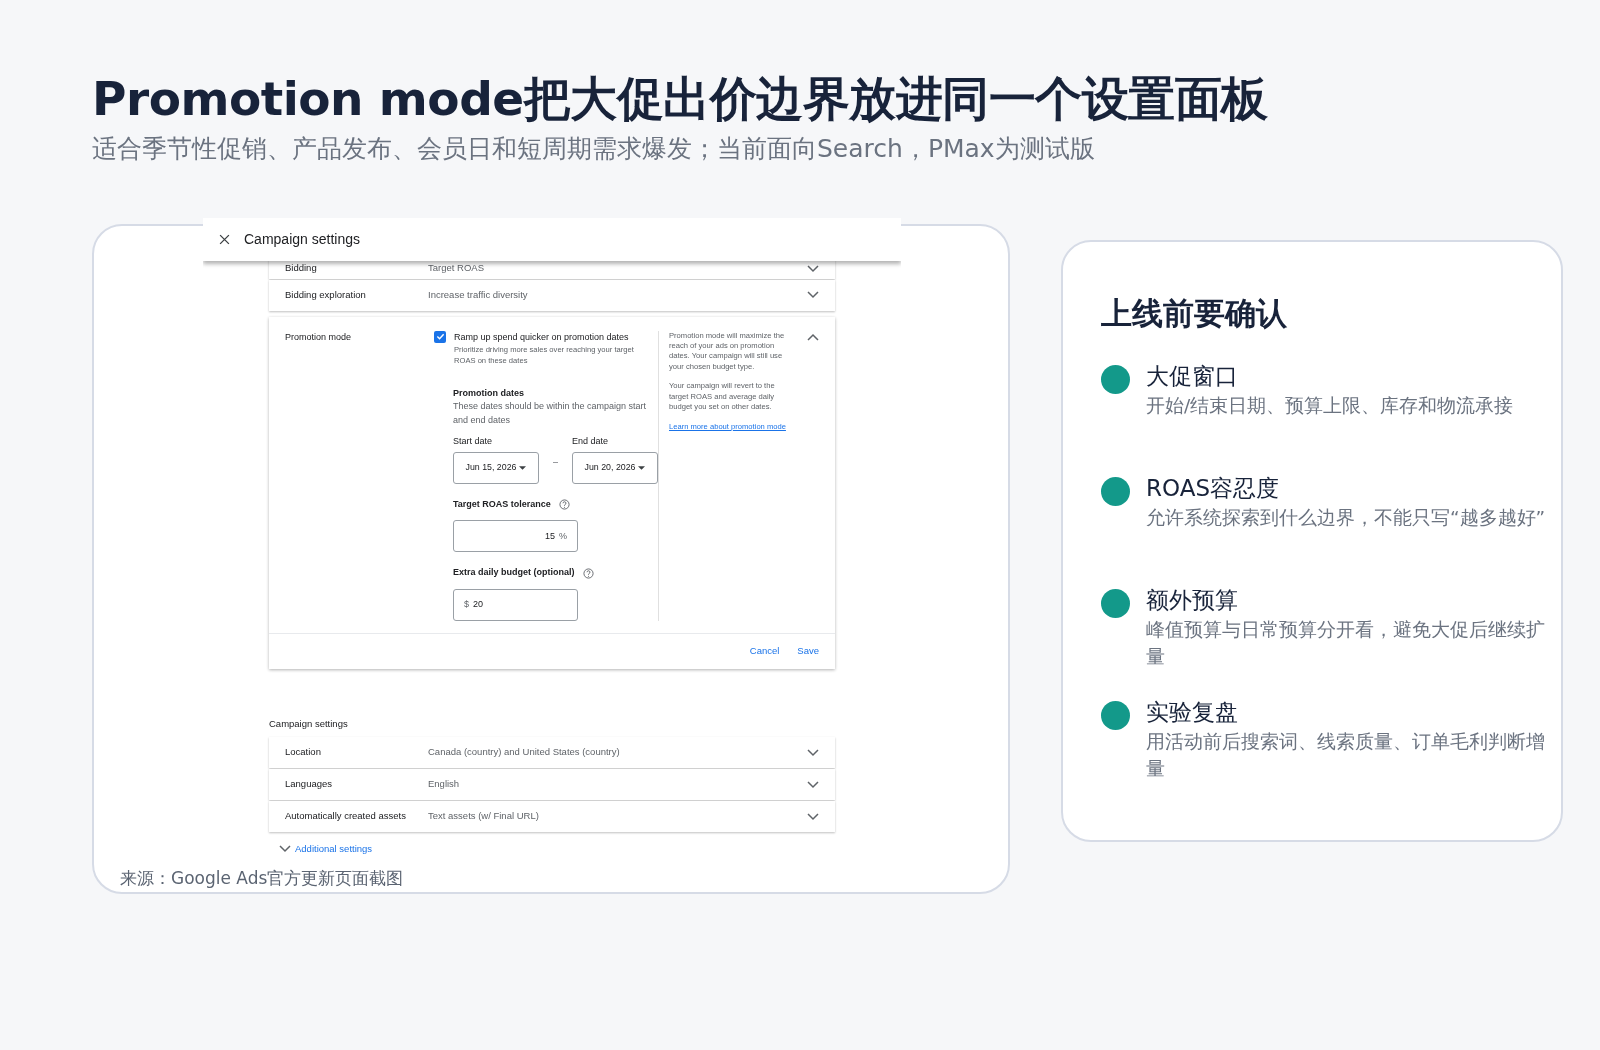  I want to click on row-value: Text assets (w/ Final URL), so click(484, 816).